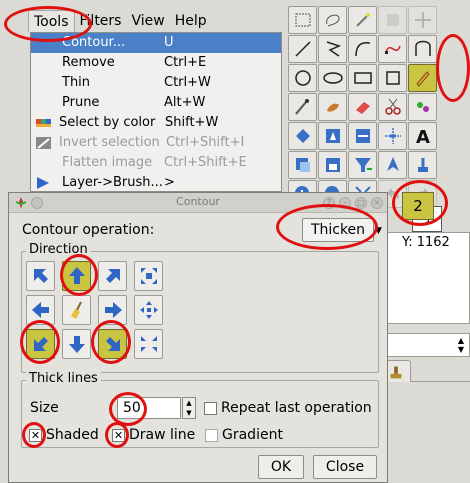  I want to click on y-coordinate: Y: 1162, so click(426, 242).